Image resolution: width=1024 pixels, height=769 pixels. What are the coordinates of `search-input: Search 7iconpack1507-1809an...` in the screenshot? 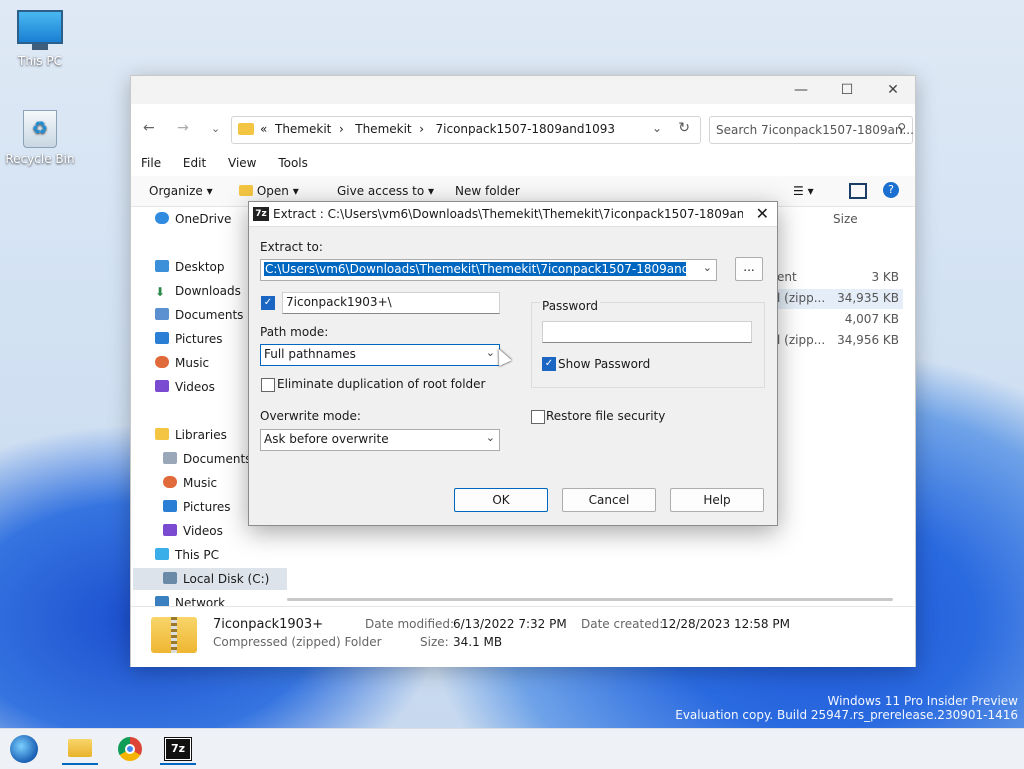 It's located at (815, 130).